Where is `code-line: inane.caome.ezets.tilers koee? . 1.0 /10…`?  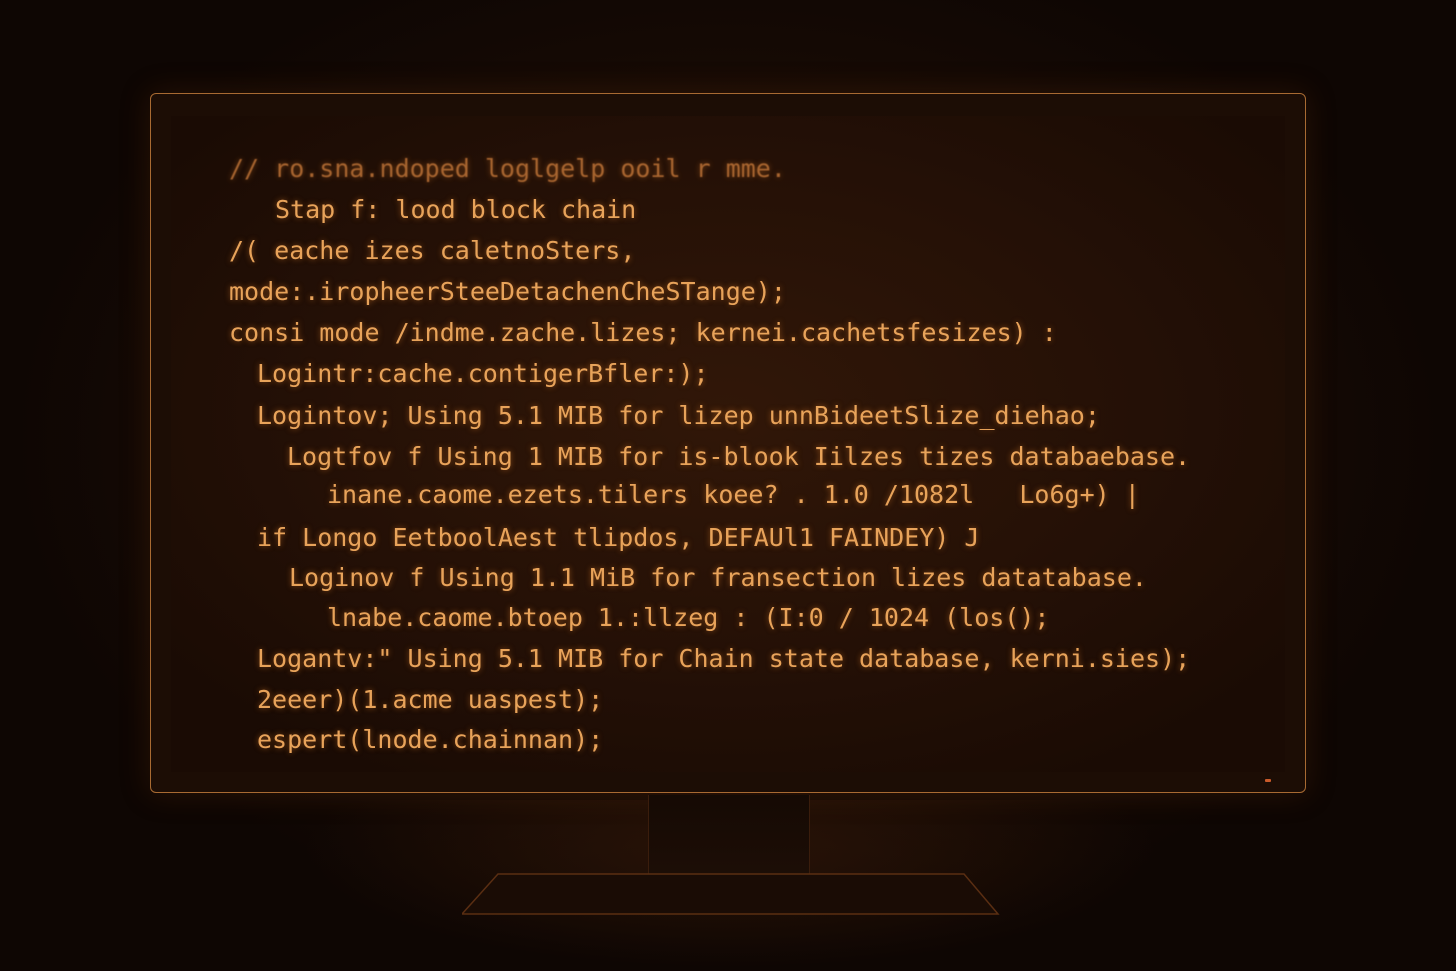 code-line: inane.caome.ezets.tilers koee? . 1.0 /10… is located at coordinates (733, 494).